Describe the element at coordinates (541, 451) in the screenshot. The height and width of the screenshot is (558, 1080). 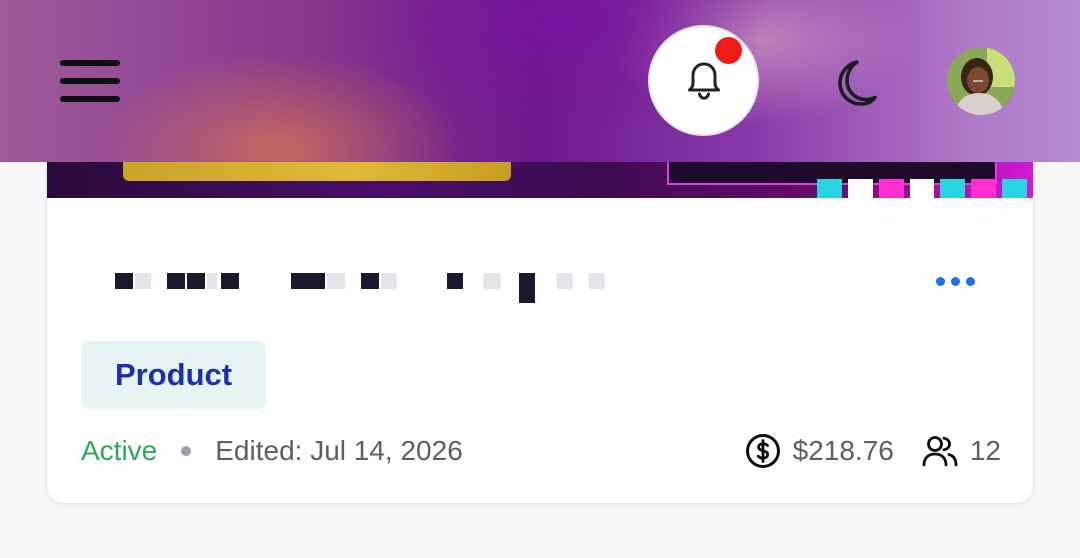
I see `card-meta-row: Active Edited: Jul 14, 2026 $218.76 12` at that location.